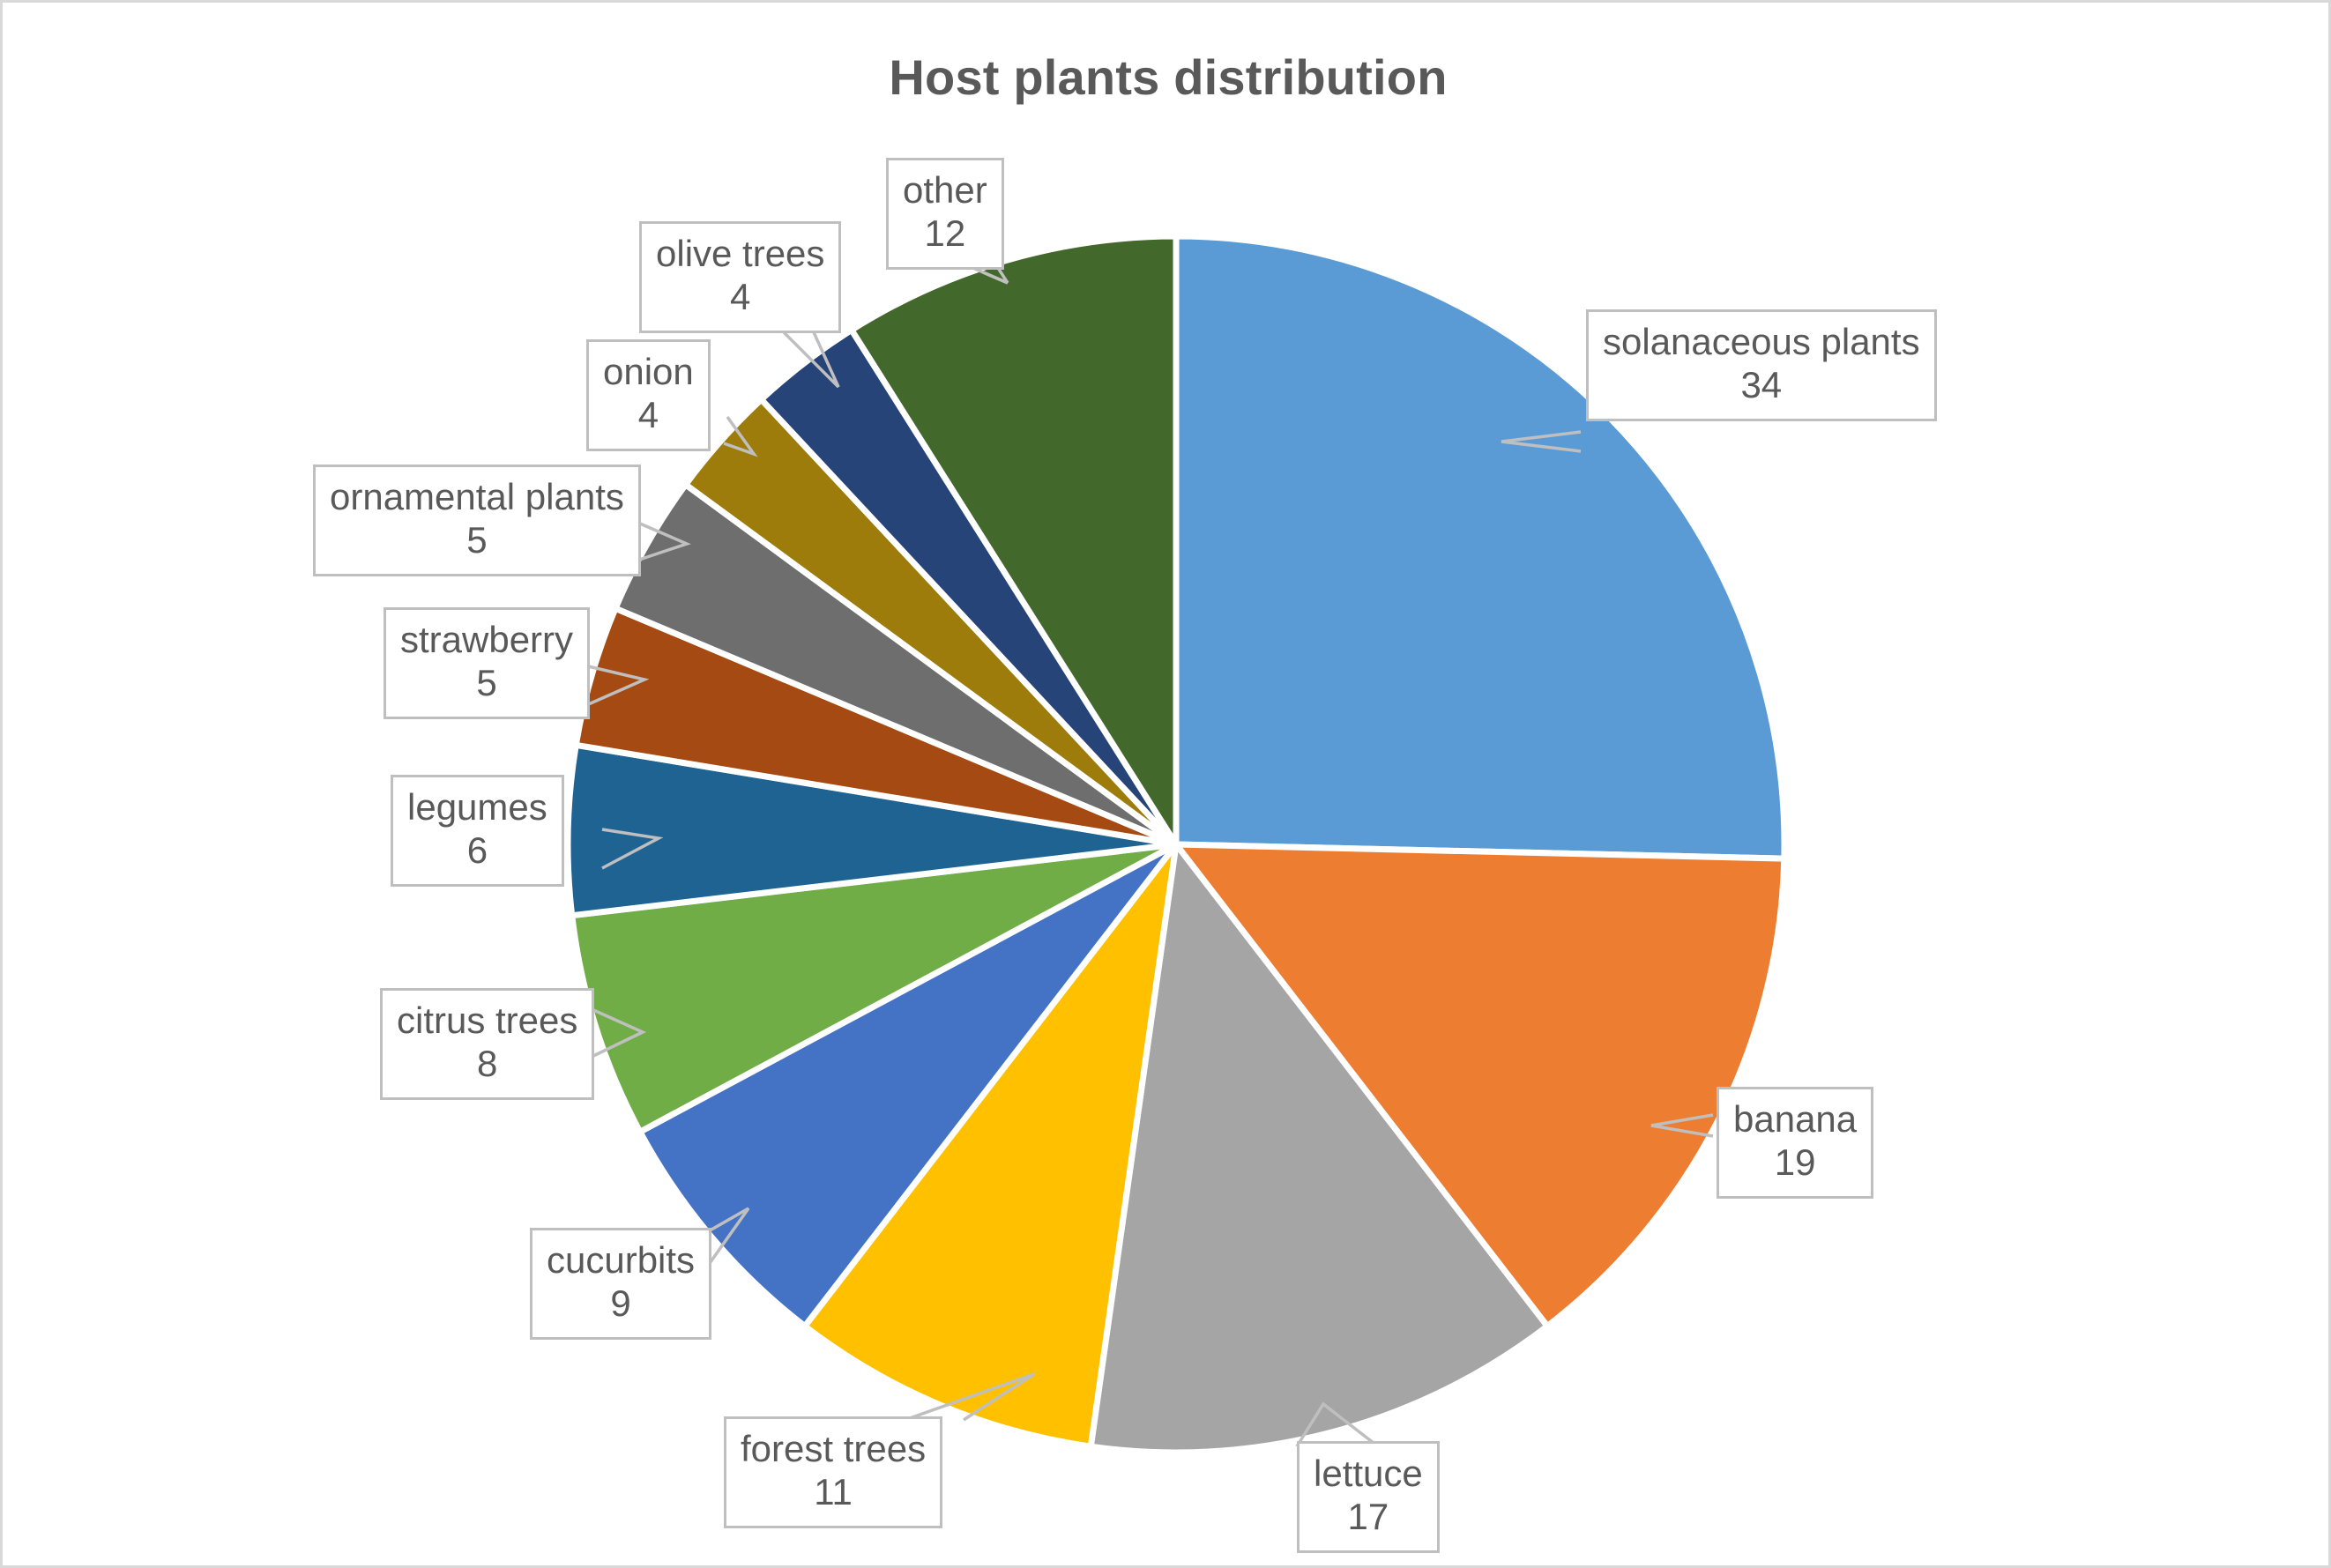 This screenshot has width=2331, height=1568. I want to click on data-label-forest-trees: forest trees 11, so click(833, 1472).